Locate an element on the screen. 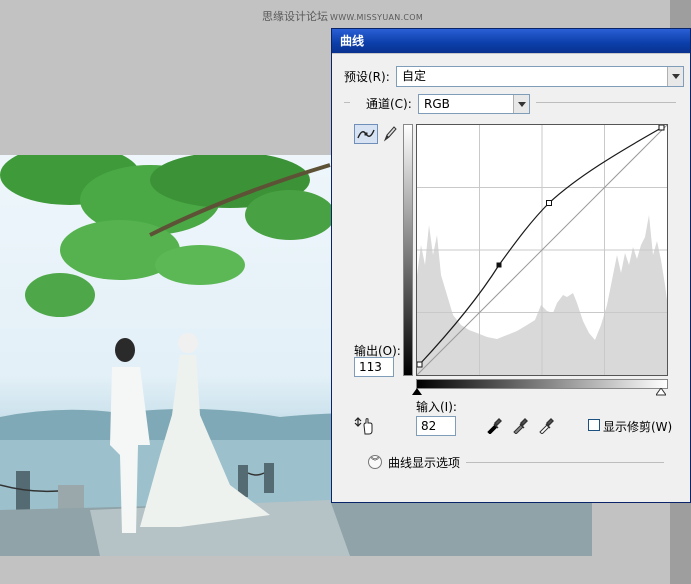 The width and height of the screenshot is (691, 584). channel-select: RGB is located at coordinates (474, 104).